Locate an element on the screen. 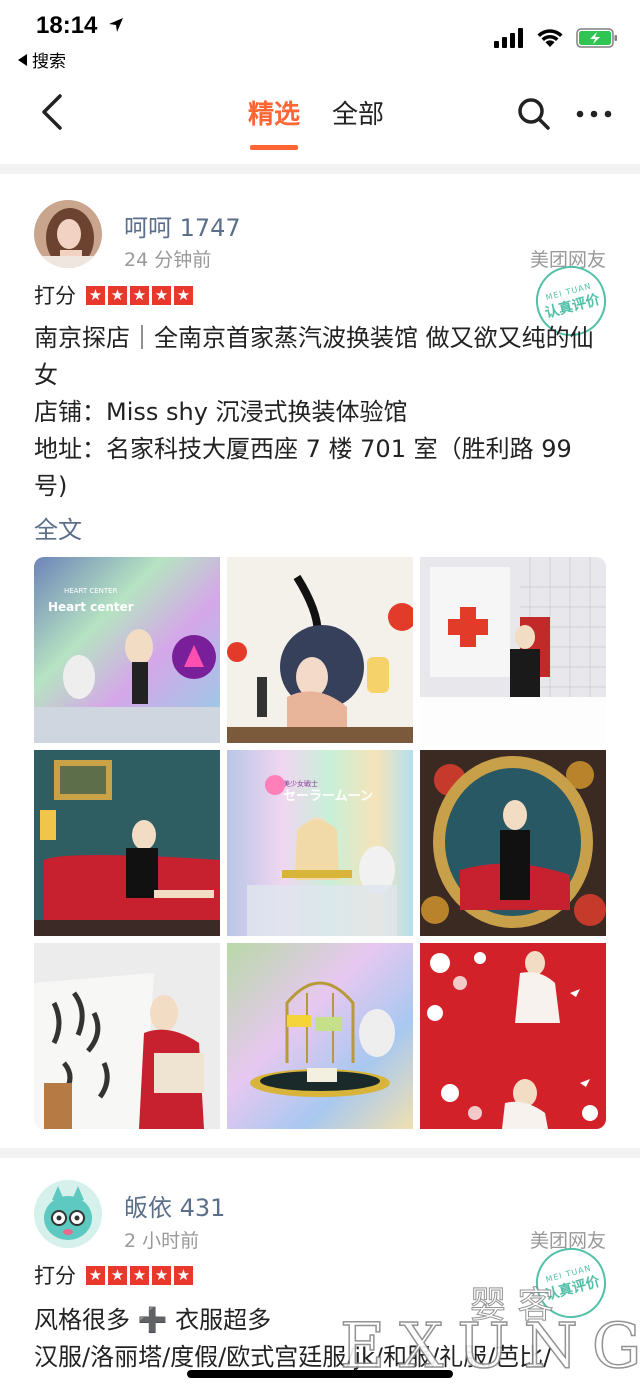 Image resolution: width=640 pixels, height=1386 pixels. back-triangle-icon is located at coordinates (22, 59).